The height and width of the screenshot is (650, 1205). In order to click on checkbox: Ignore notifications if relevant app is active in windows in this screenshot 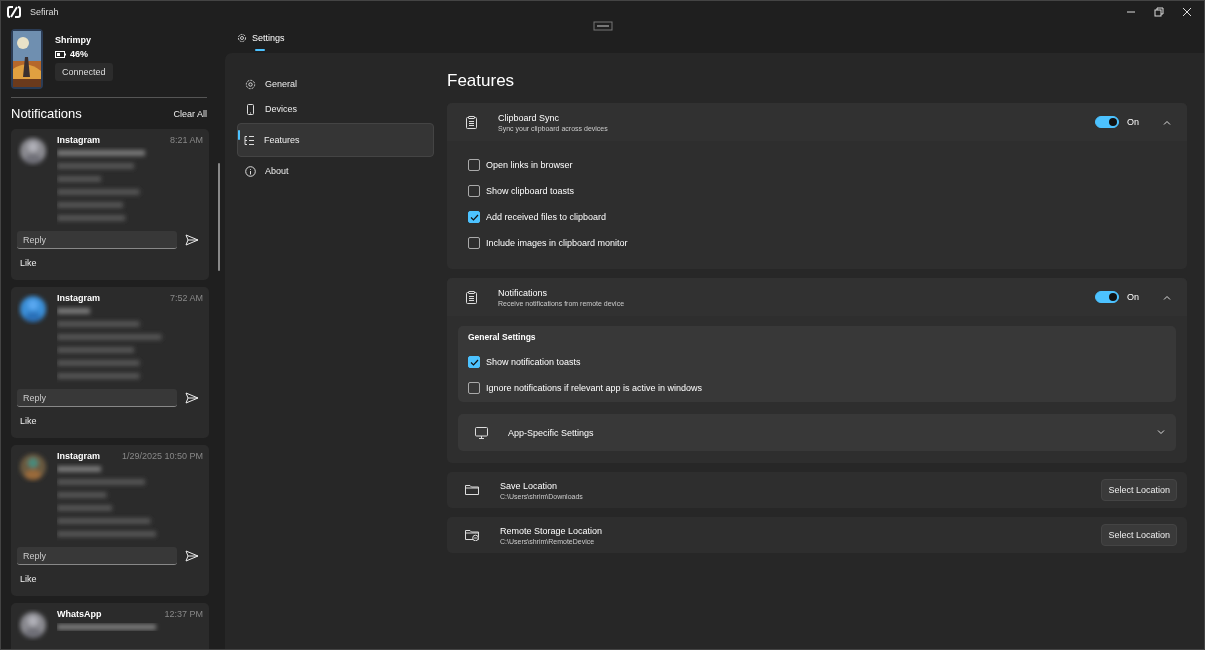, I will do `click(817, 388)`.